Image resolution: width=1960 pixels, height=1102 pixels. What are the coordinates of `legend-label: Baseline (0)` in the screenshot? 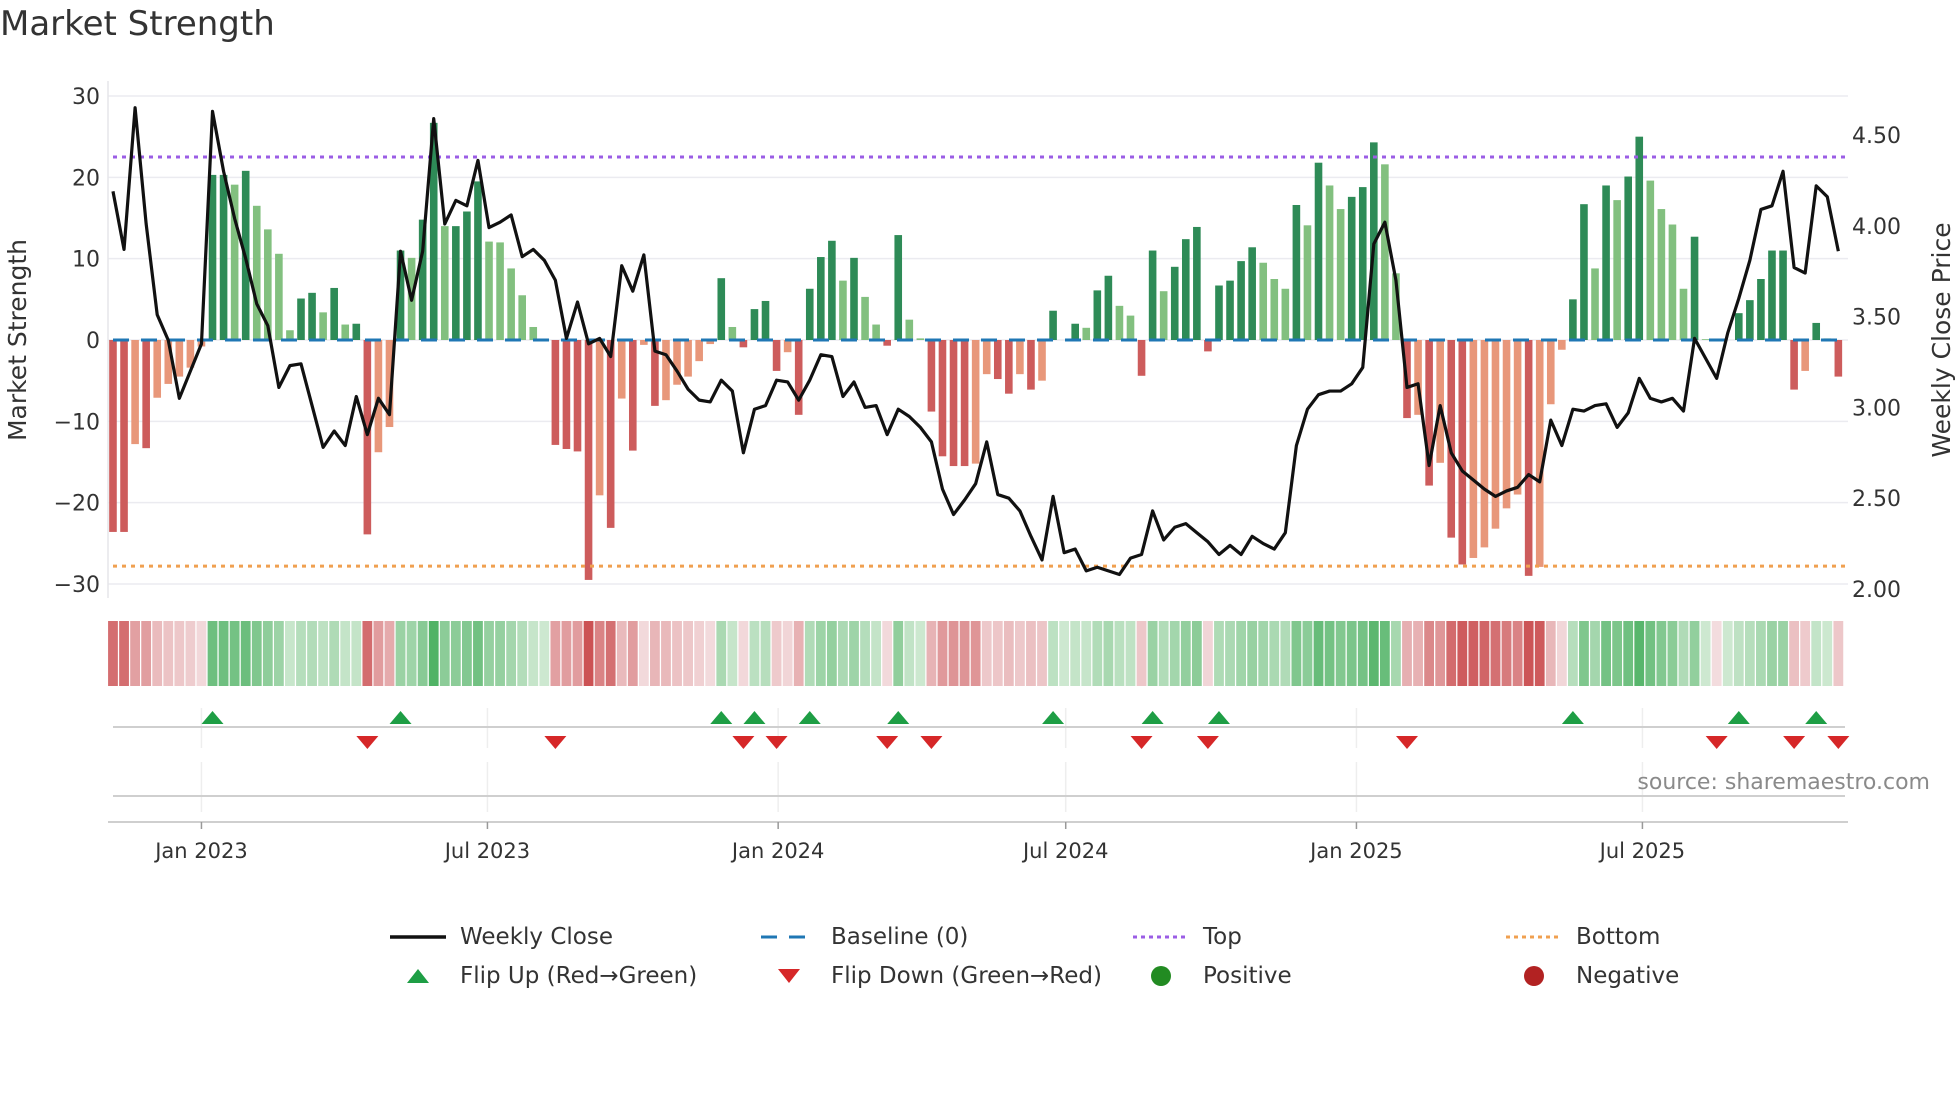 It's located at (900, 937).